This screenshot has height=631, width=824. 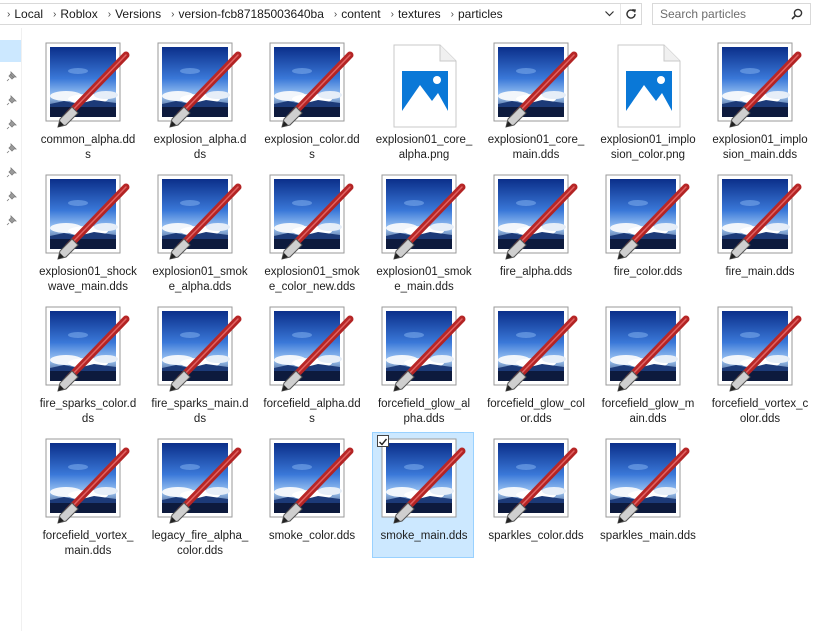 I want to click on file-name: explosion01_implosion_main.dds, so click(x=760, y=147).